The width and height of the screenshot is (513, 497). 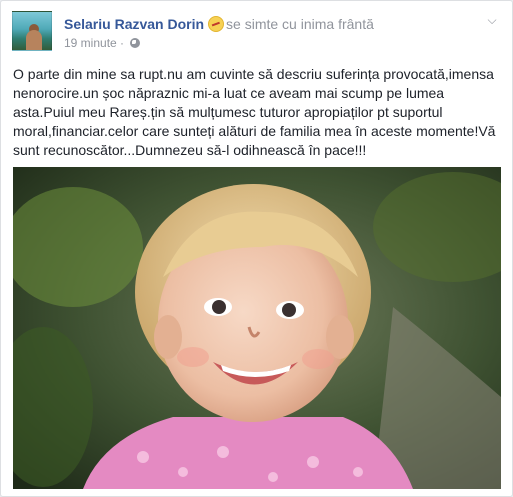 I want to click on author-avatar, so click(x=32, y=31).